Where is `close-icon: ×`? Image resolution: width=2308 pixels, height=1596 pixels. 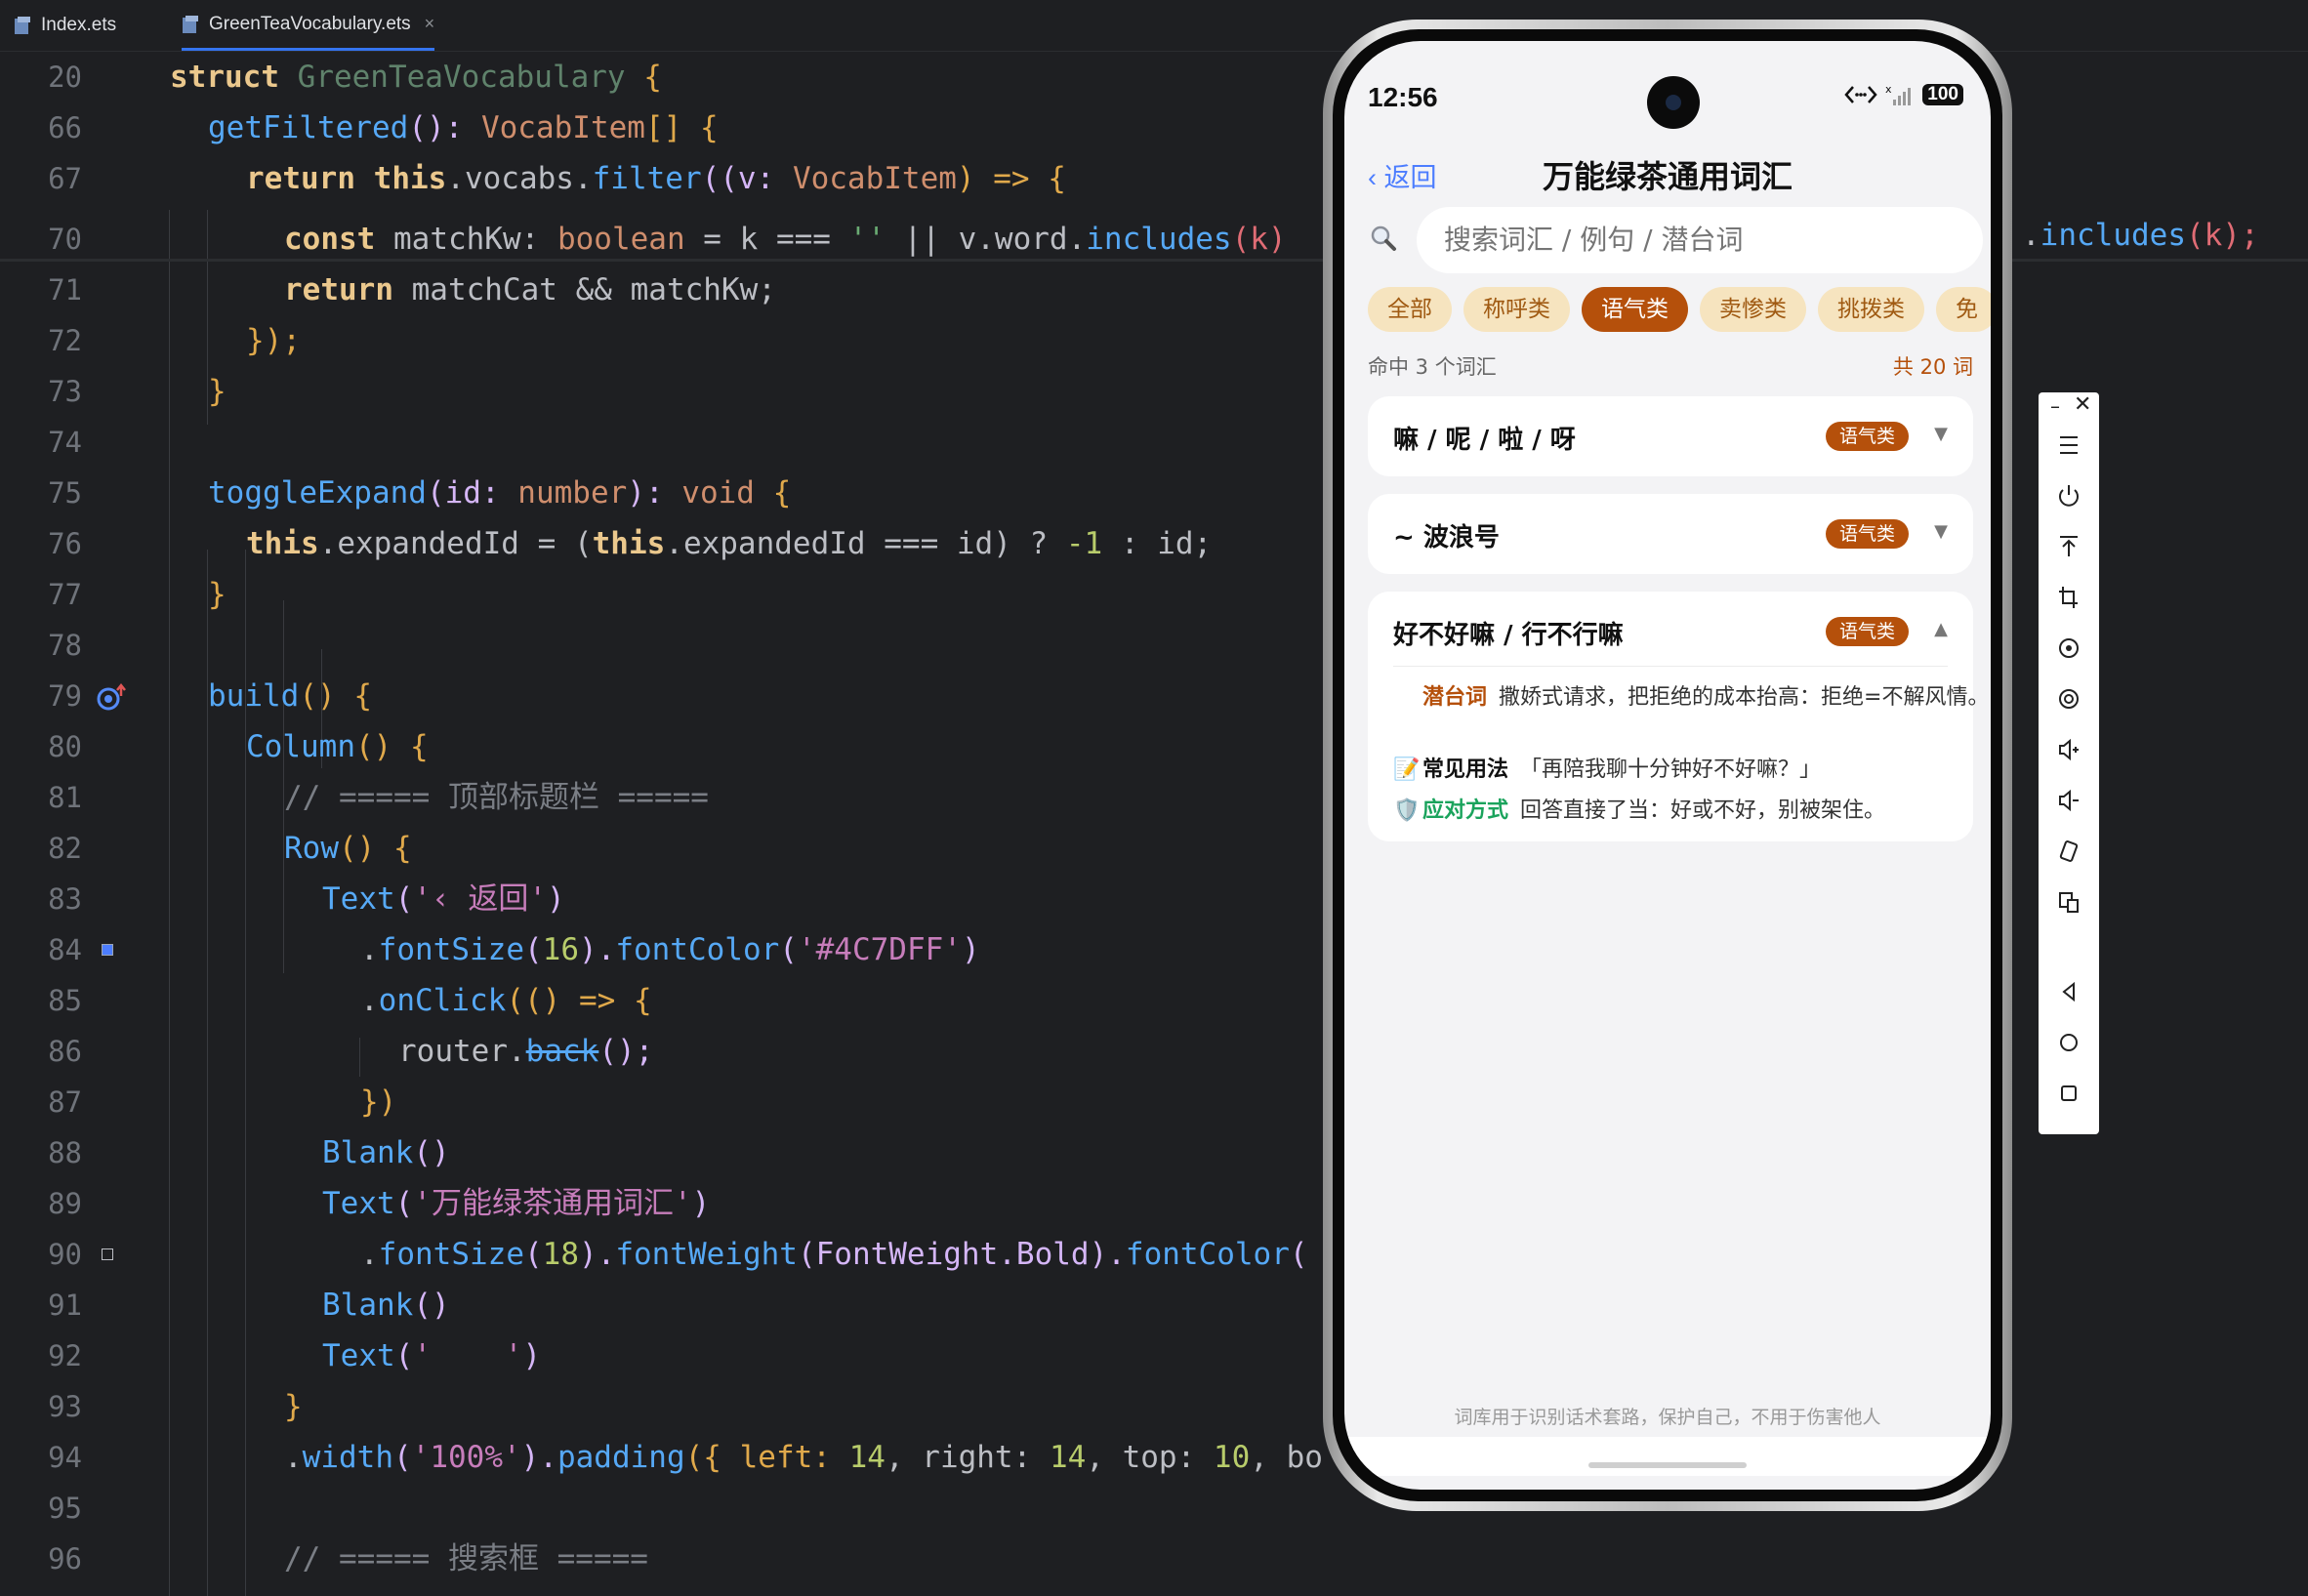 close-icon: × is located at coordinates (430, 24).